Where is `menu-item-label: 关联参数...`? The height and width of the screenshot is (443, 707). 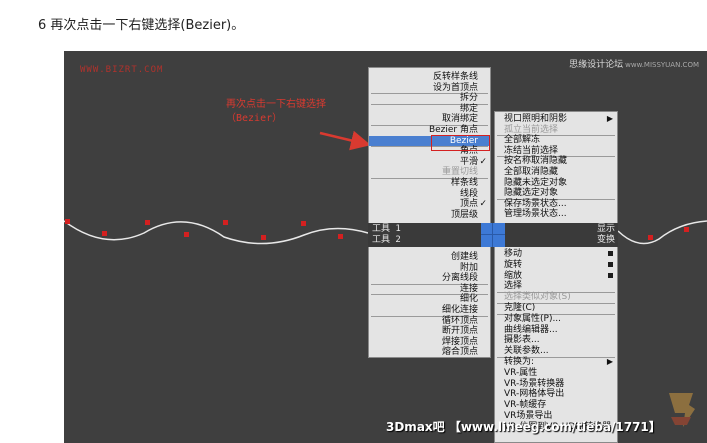 menu-item-label: 关联参数... is located at coordinates (526, 351).